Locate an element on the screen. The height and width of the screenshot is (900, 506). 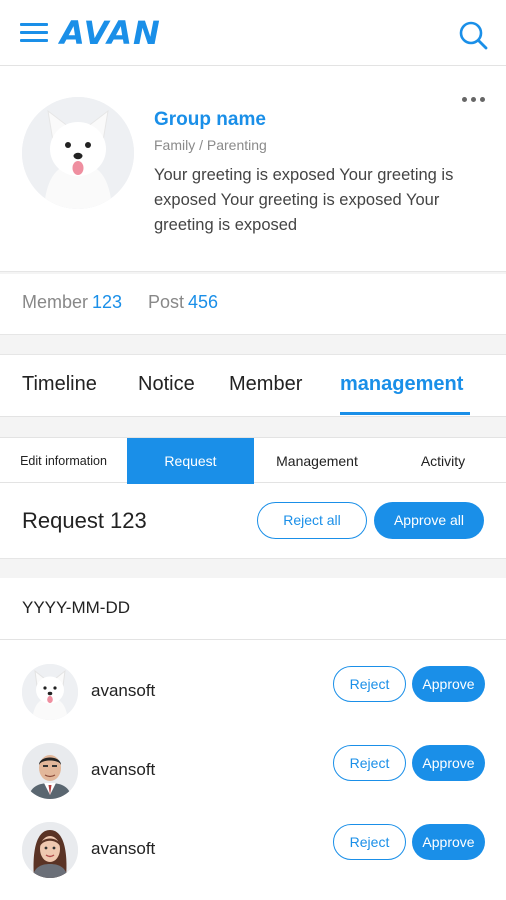
reject-all-button: Reject all is located at coordinates (312, 520).